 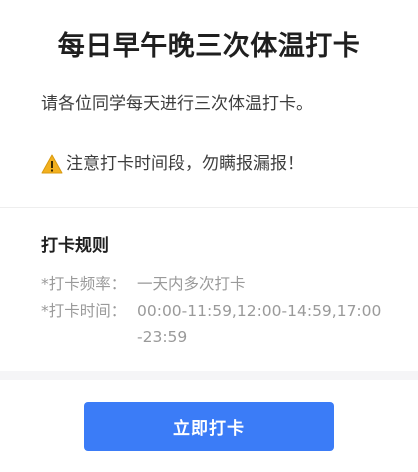 I want to click on notice-line: 注意打卡时间段，勿瞒报漏报！, so click(x=172, y=164).